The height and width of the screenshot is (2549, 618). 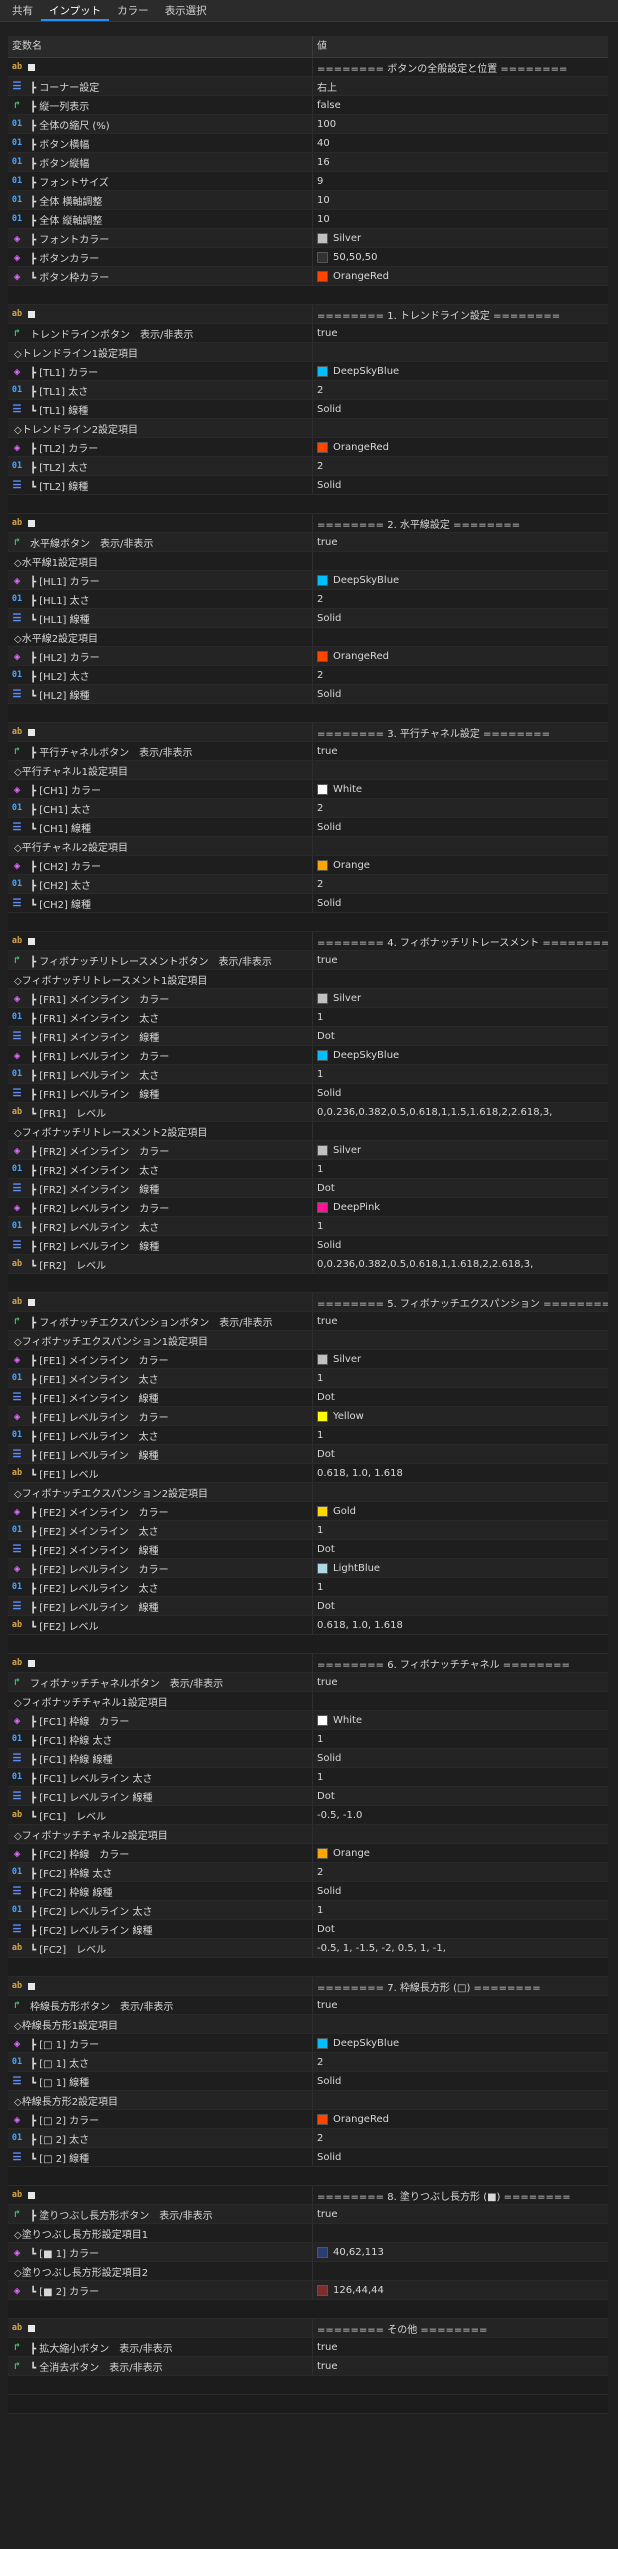 What do you see at coordinates (308, 599) in the screenshot?
I see `parameter-row: 01 ┣ [HL1] 太さ 2` at bounding box center [308, 599].